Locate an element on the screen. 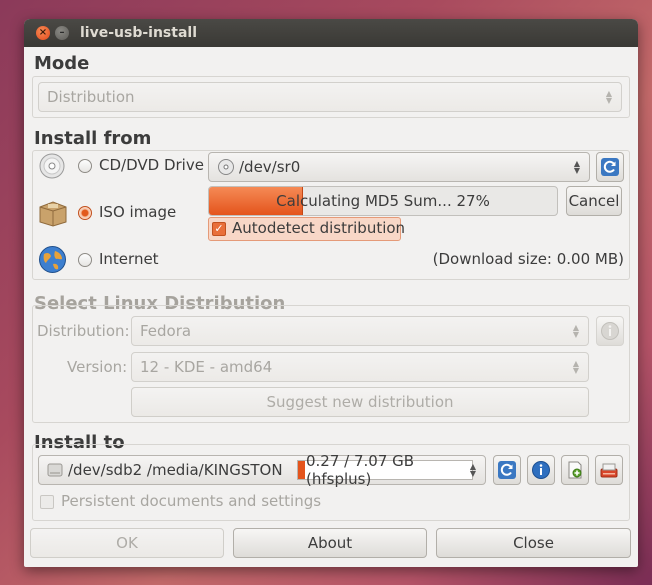 This screenshot has height=585, width=652. autodetect-label: Autodetect distribution is located at coordinates (318, 228).